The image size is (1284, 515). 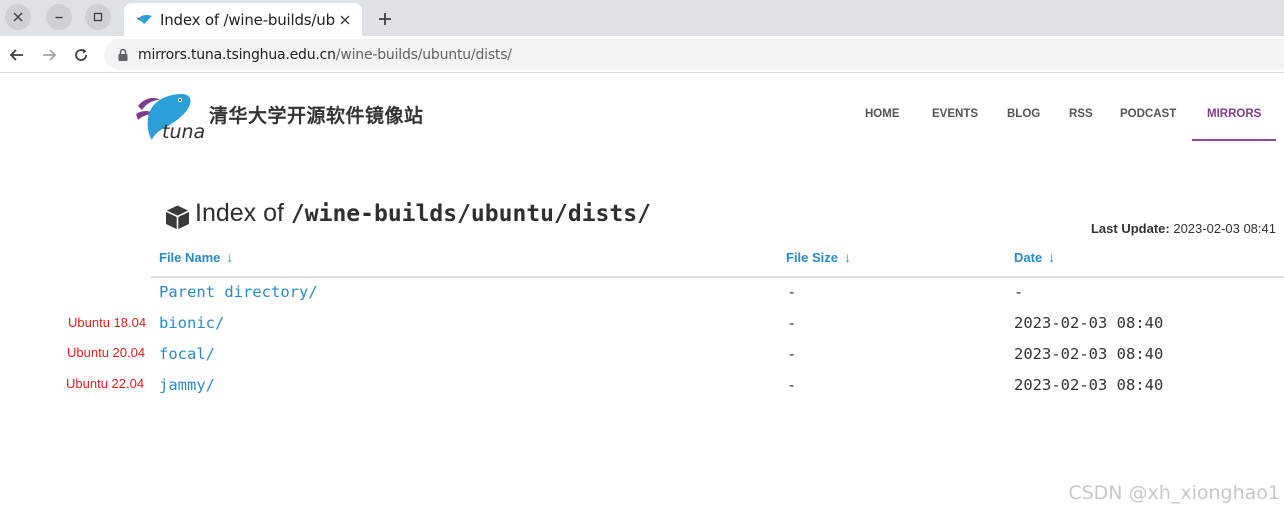 I want to click on nav-events: EVENTS, so click(x=955, y=114).